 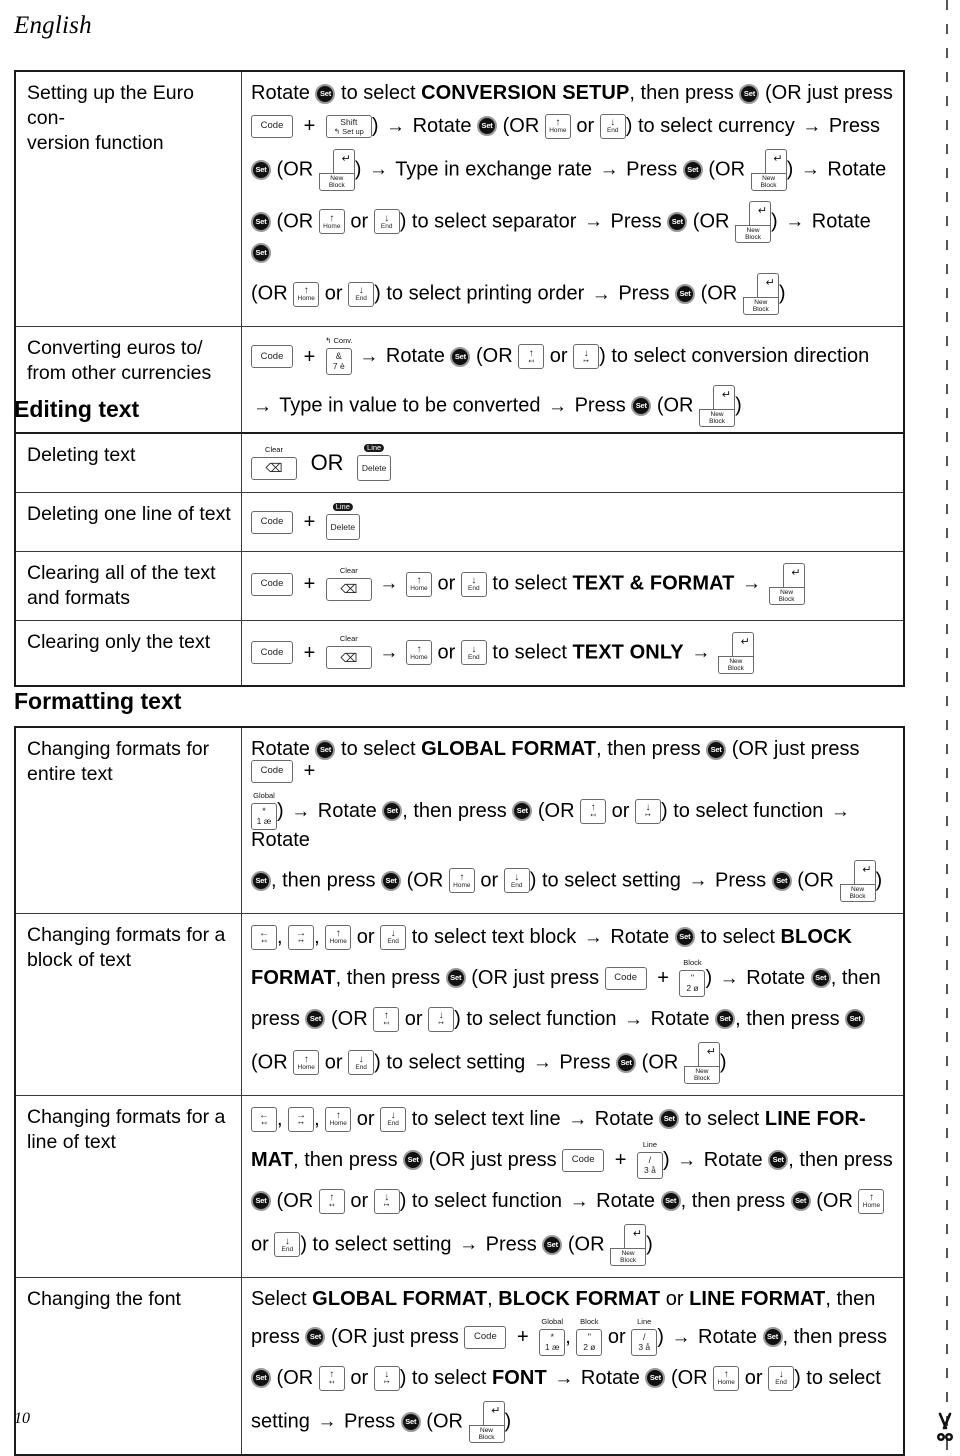 I want to click on global-1-key: * 1 æ, so click(x=264, y=816).